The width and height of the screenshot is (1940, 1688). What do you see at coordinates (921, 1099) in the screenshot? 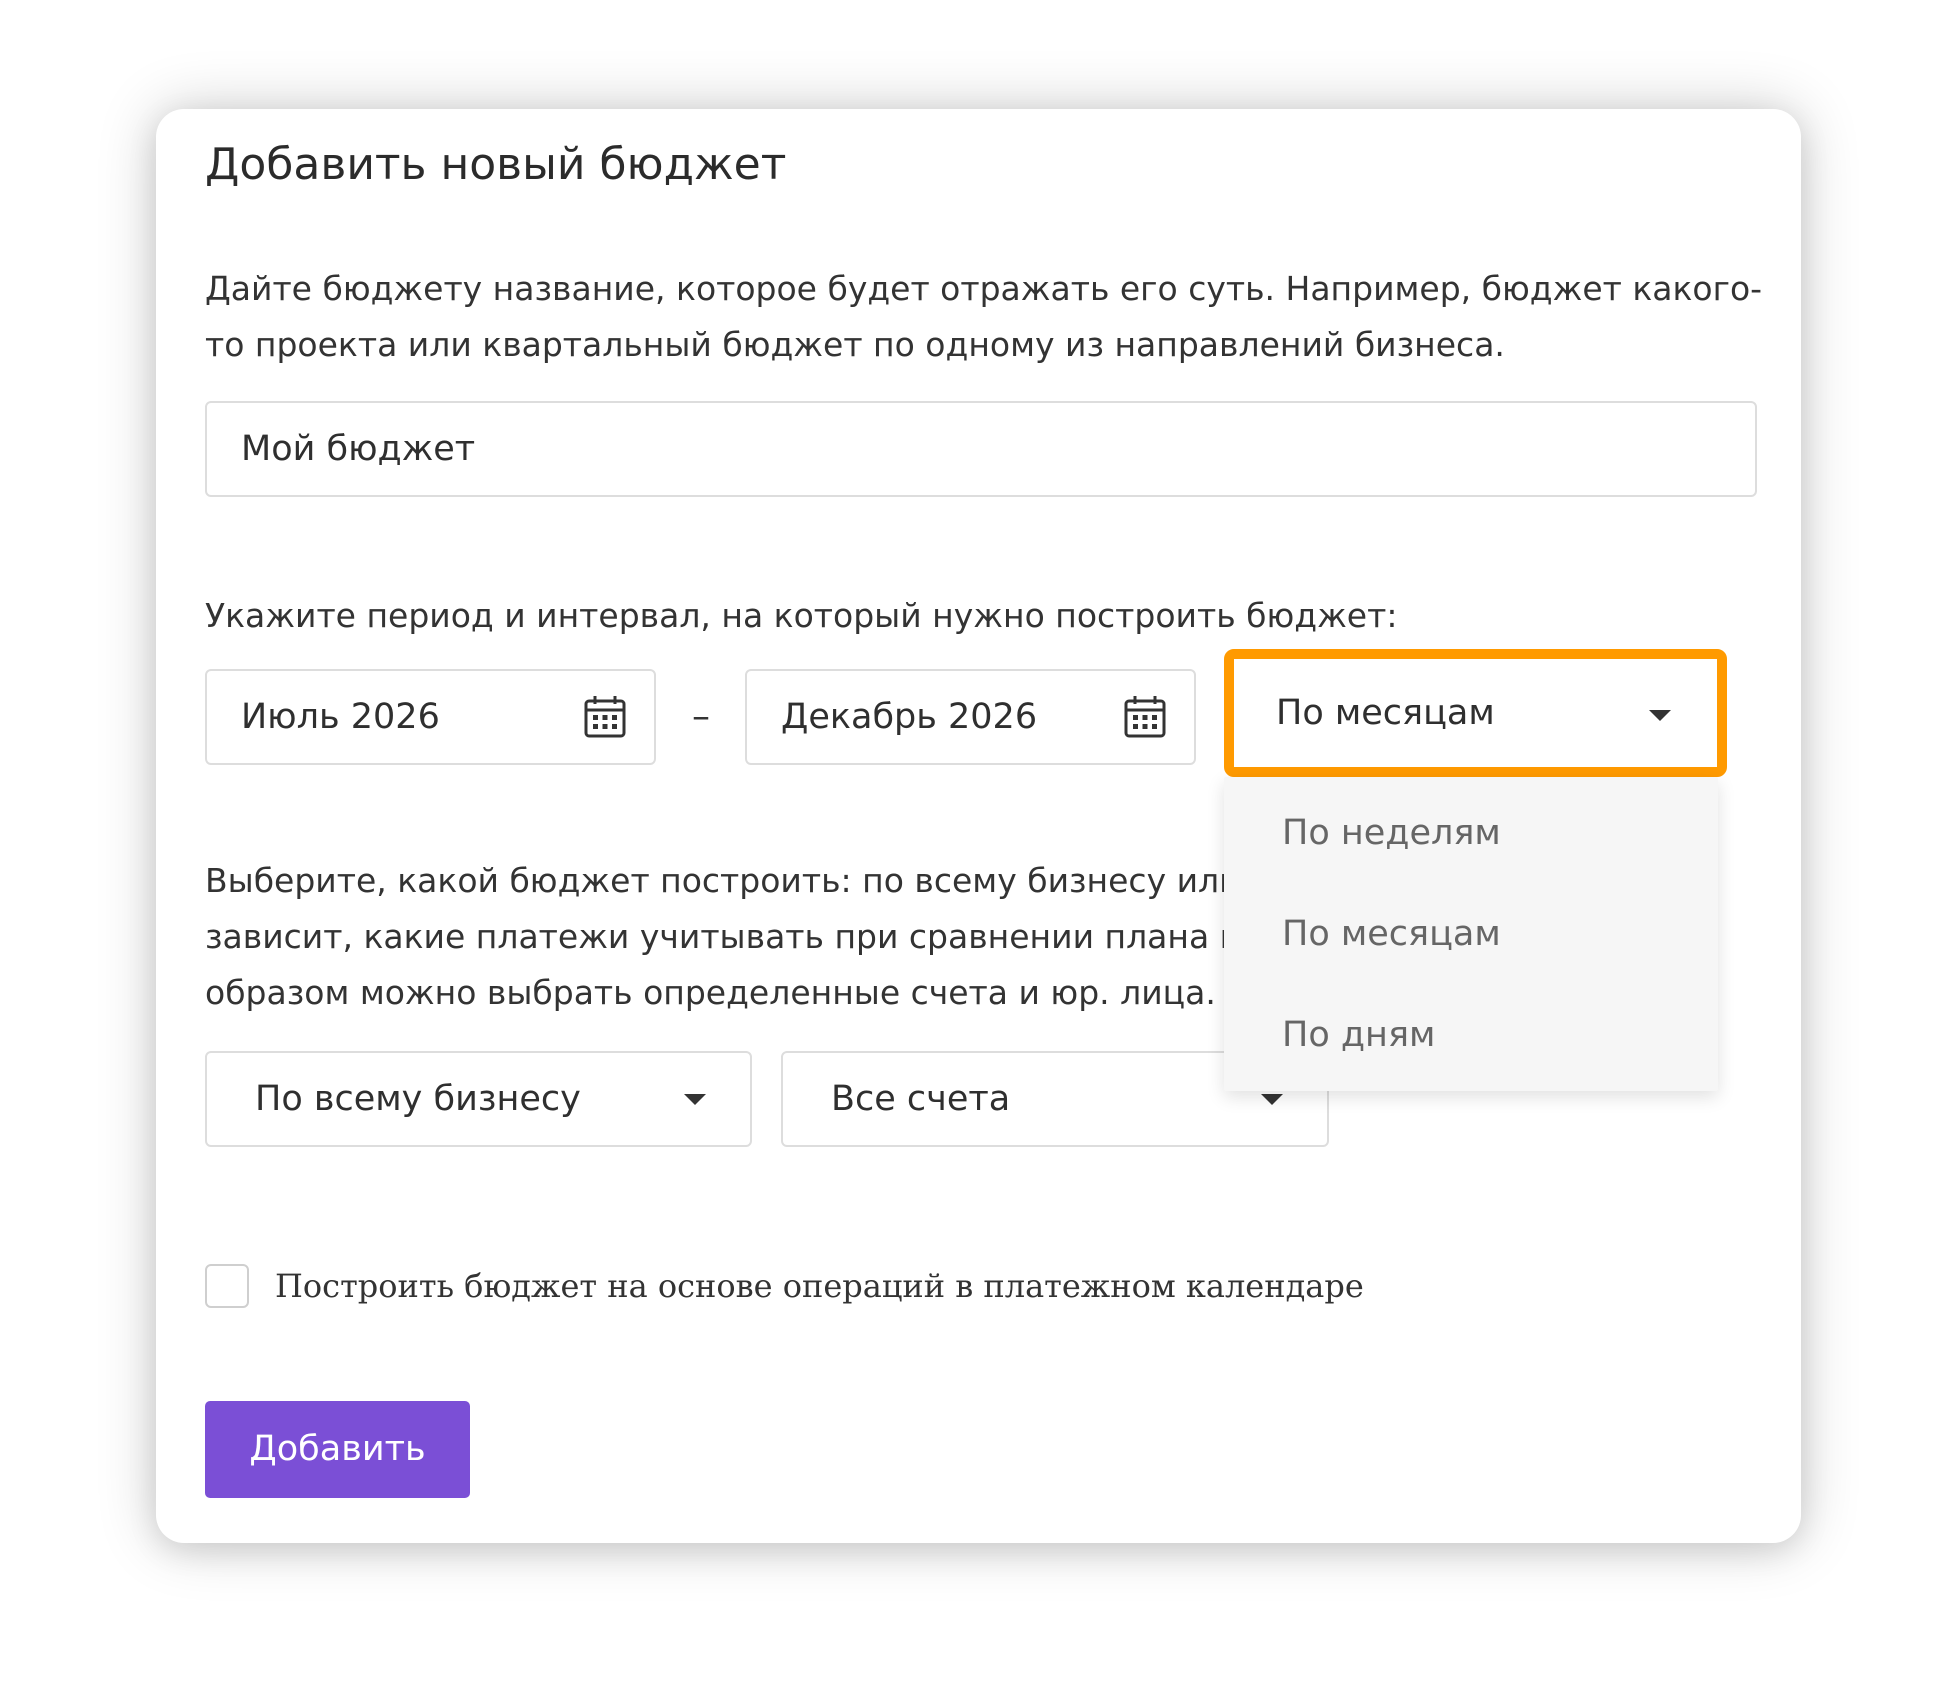
I see `accounts-selected-value: Все счета` at bounding box center [921, 1099].